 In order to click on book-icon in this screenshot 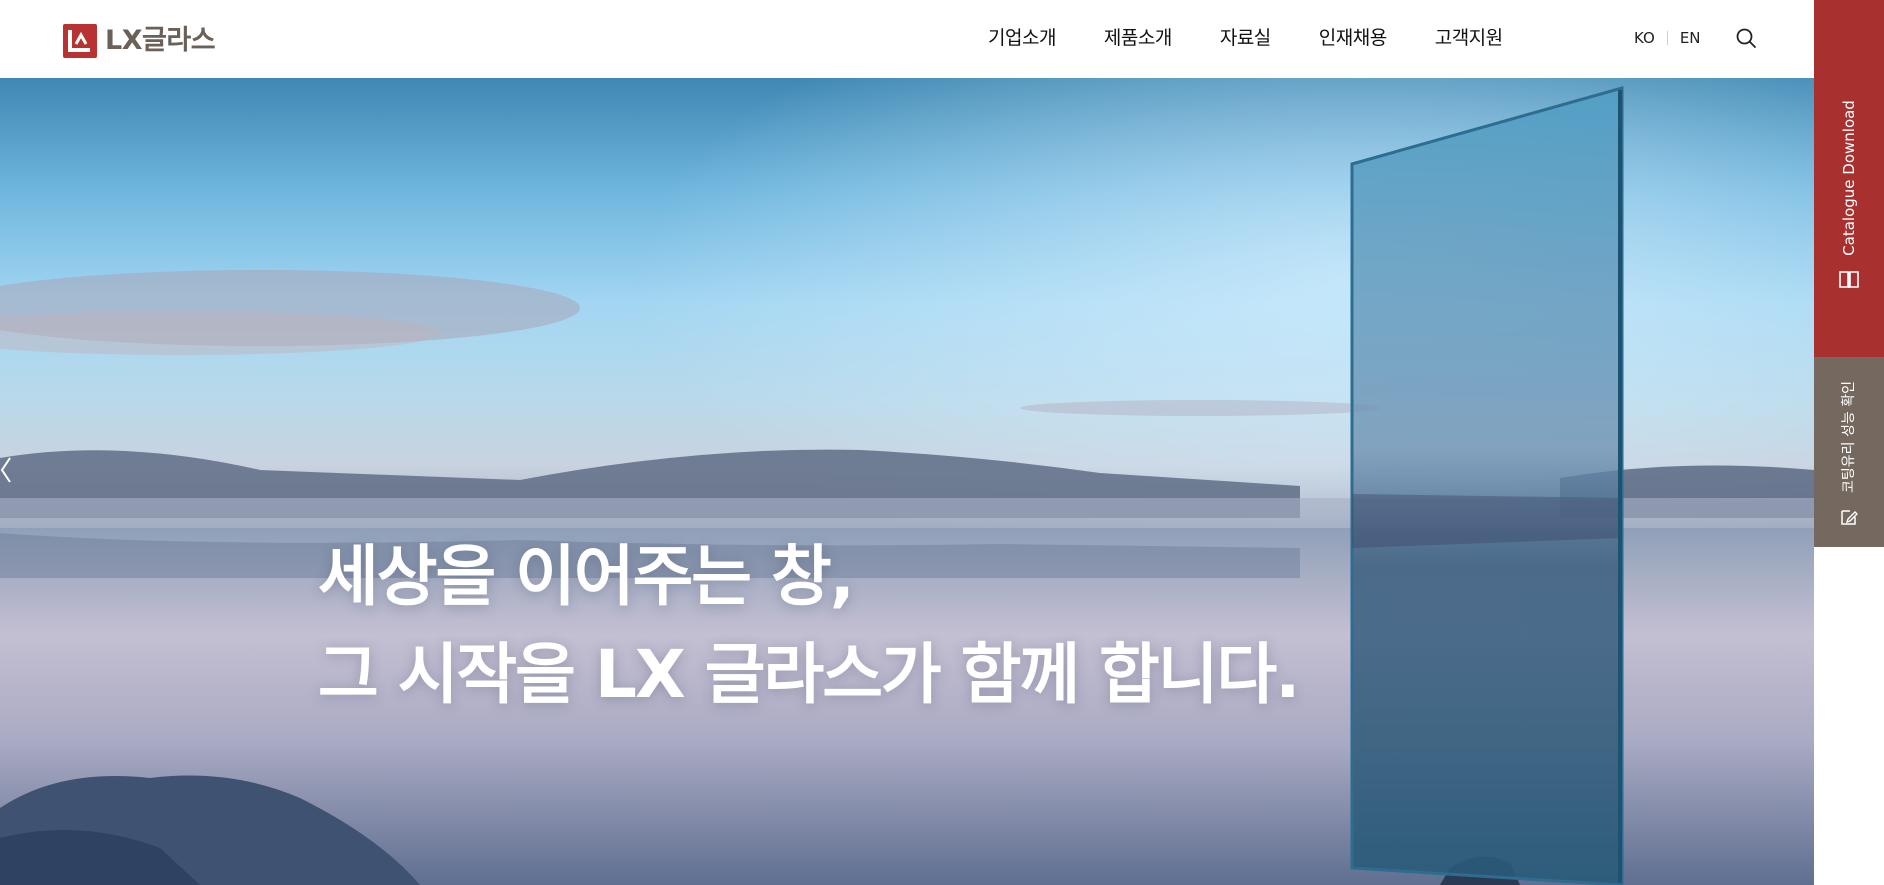, I will do `click(1849, 279)`.